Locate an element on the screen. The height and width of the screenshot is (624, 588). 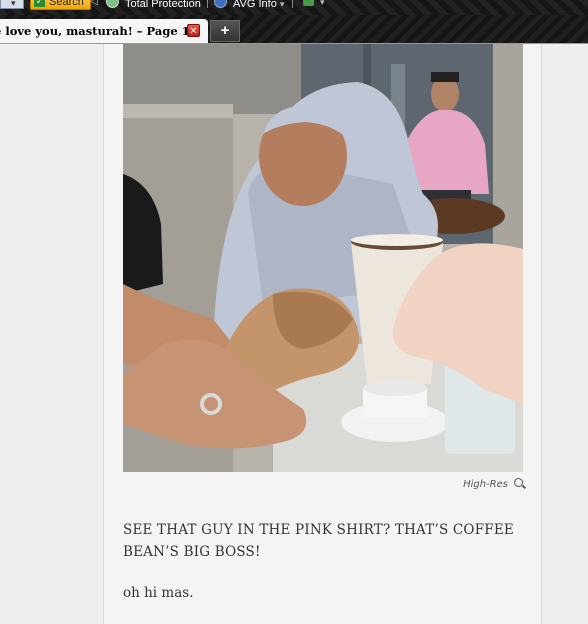
toolbar-dropdown: ▾ is located at coordinates (12, 4).